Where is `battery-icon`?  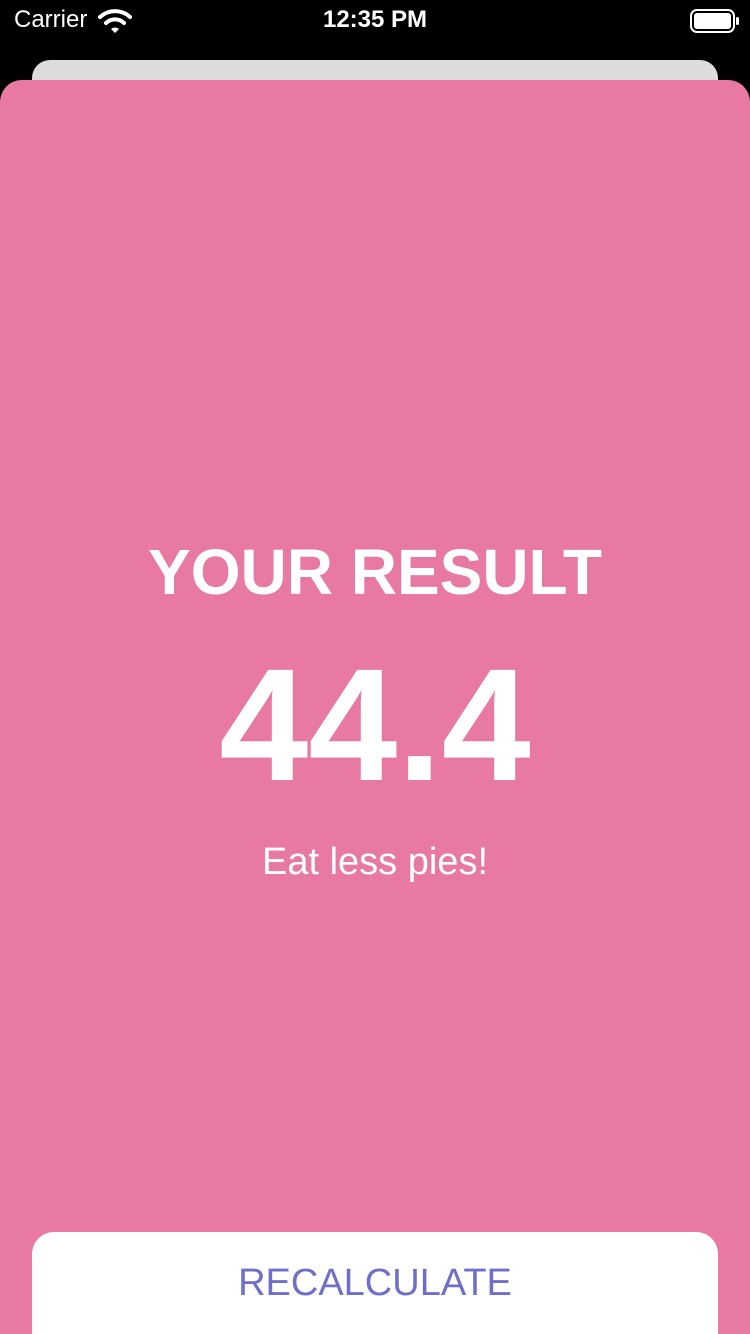 battery-icon is located at coordinates (714, 21).